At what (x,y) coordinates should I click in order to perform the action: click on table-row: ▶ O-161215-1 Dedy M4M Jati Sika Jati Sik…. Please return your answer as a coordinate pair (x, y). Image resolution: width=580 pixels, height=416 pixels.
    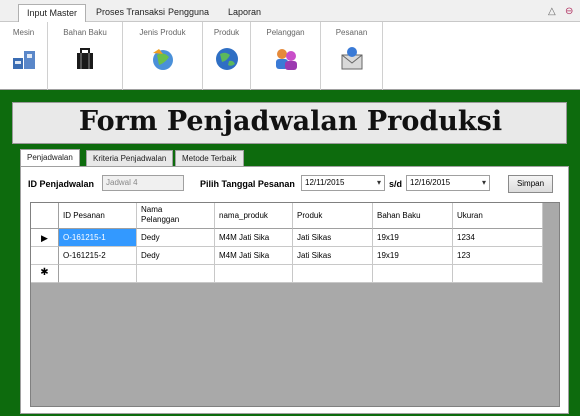
    Looking at the image, I should click on (287, 238).